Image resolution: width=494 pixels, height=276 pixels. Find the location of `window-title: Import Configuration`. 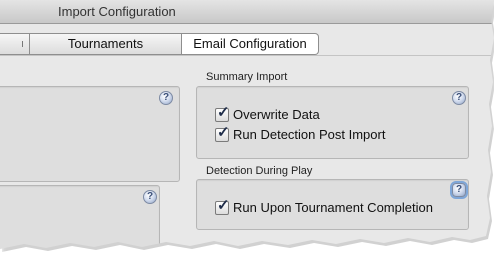

window-title: Import Configuration is located at coordinates (117, 11).